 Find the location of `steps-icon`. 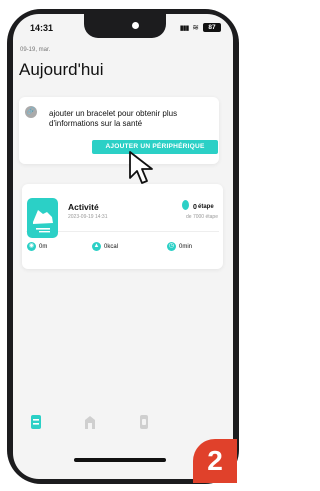

steps-icon is located at coordinates (185, 205).